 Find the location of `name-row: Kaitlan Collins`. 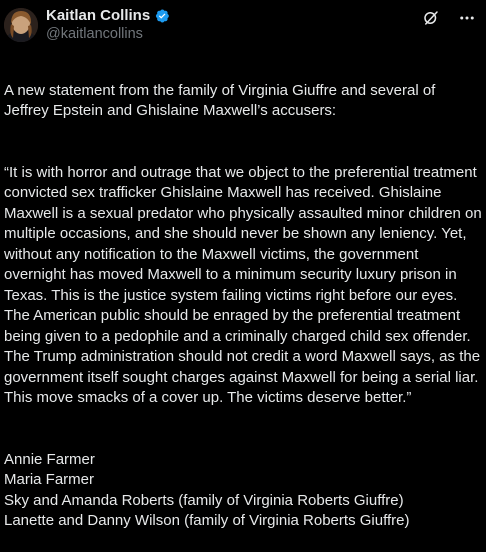

name-row: Kaitlan Collins is located at coordinates (108, 15).